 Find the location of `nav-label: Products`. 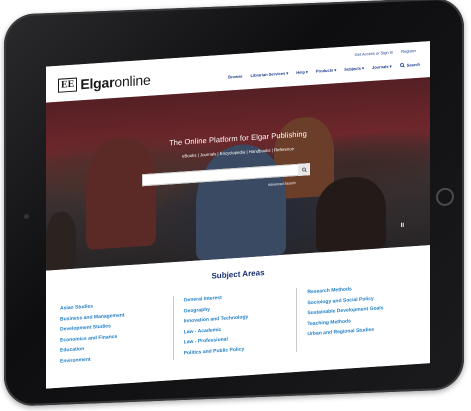

nav-label: Products is located at coordinates (324, 70).